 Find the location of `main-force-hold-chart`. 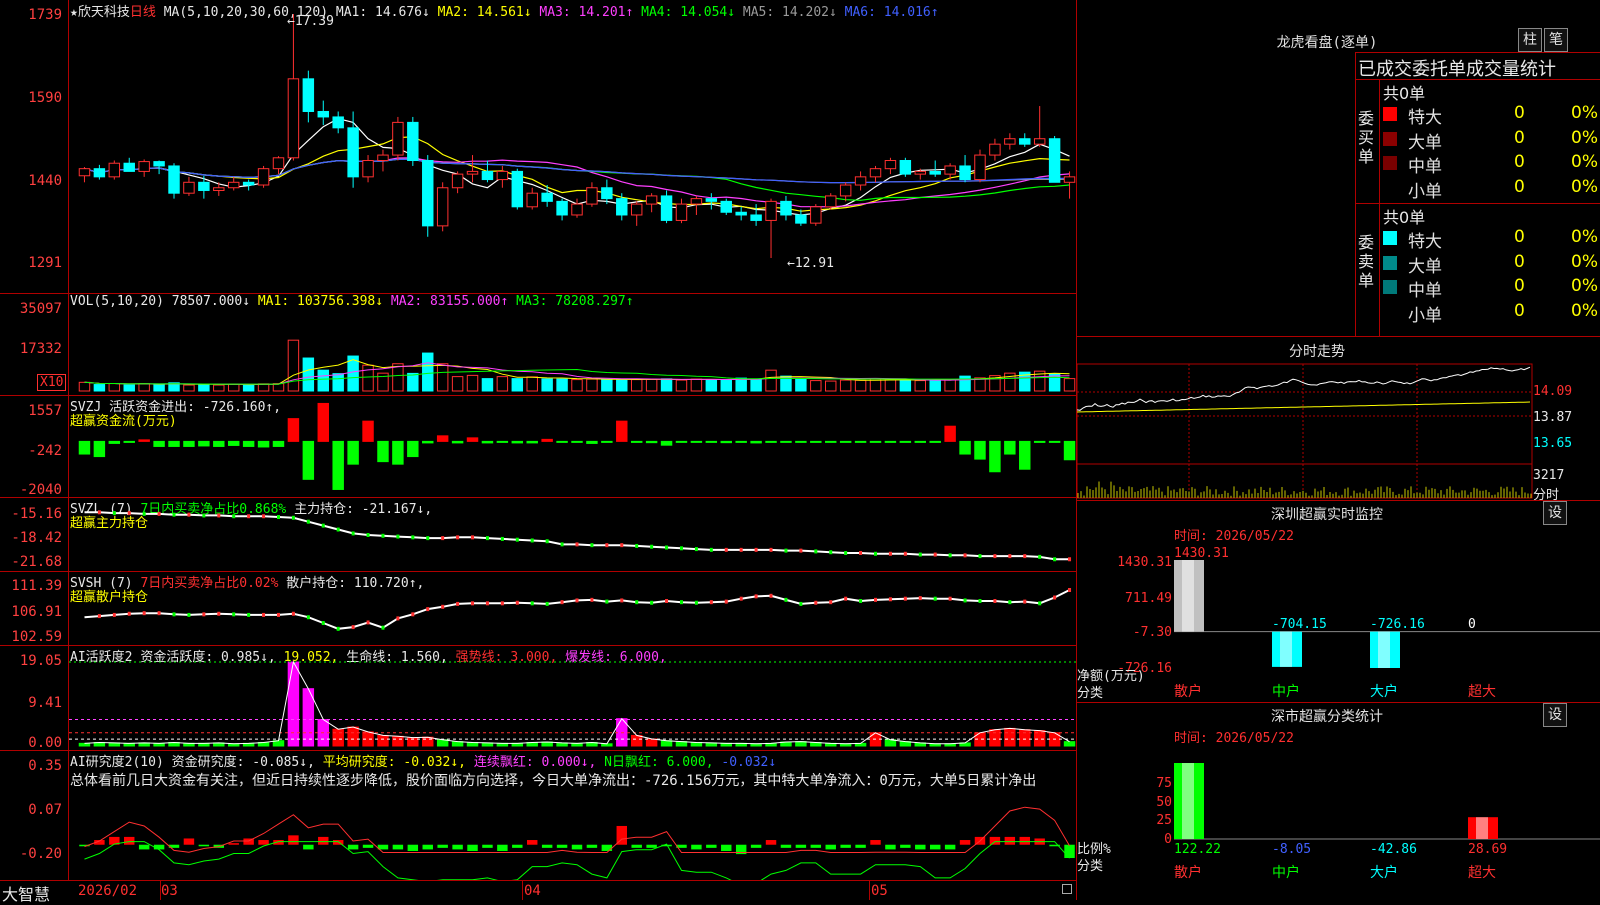

main-force-hold-chart is located at coordinates (572, 534).